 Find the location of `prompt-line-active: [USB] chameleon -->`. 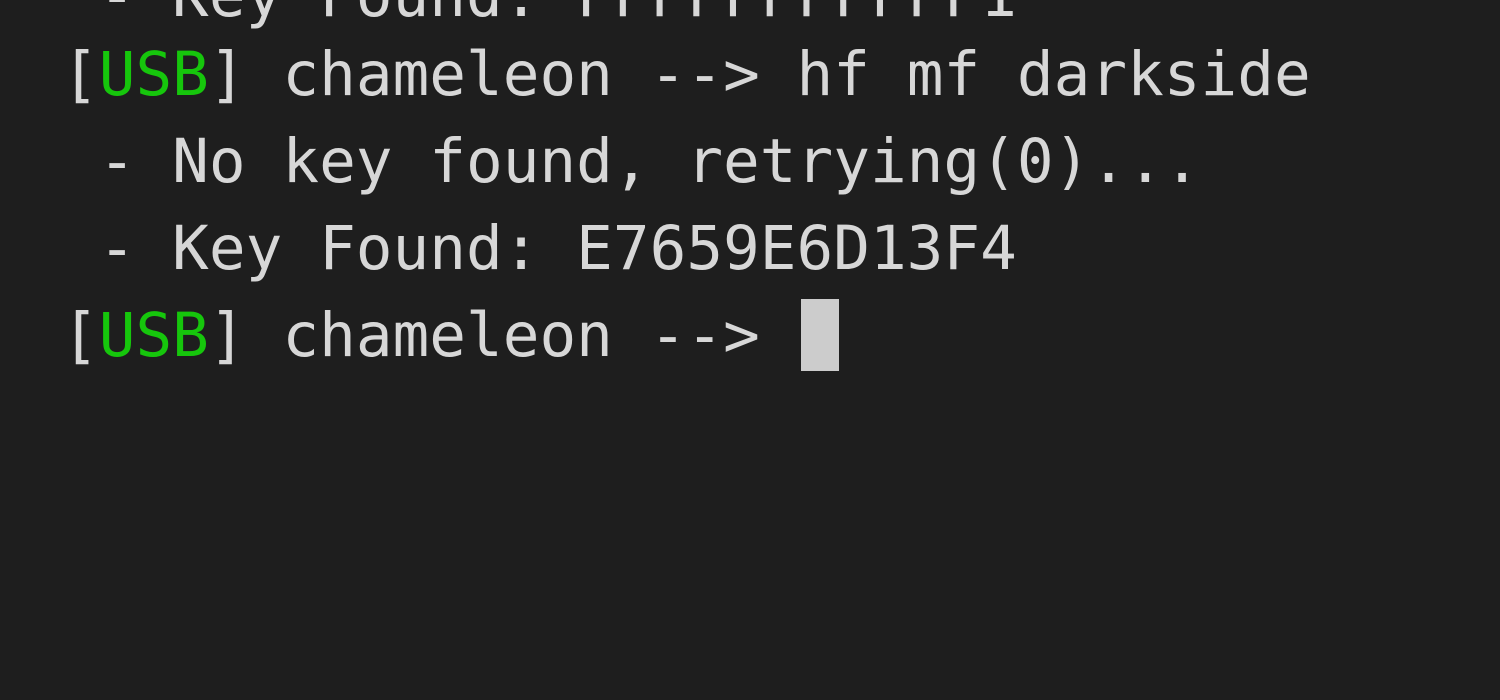

prompt-line-active: [USB] chameleon --> is located at coordinates (450, 335).